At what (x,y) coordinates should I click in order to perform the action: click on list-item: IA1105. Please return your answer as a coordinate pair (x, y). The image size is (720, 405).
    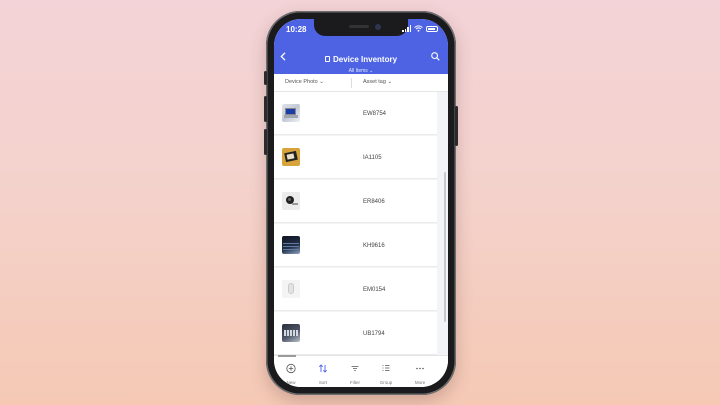
    Looking at the image, I should click on (355, 157).